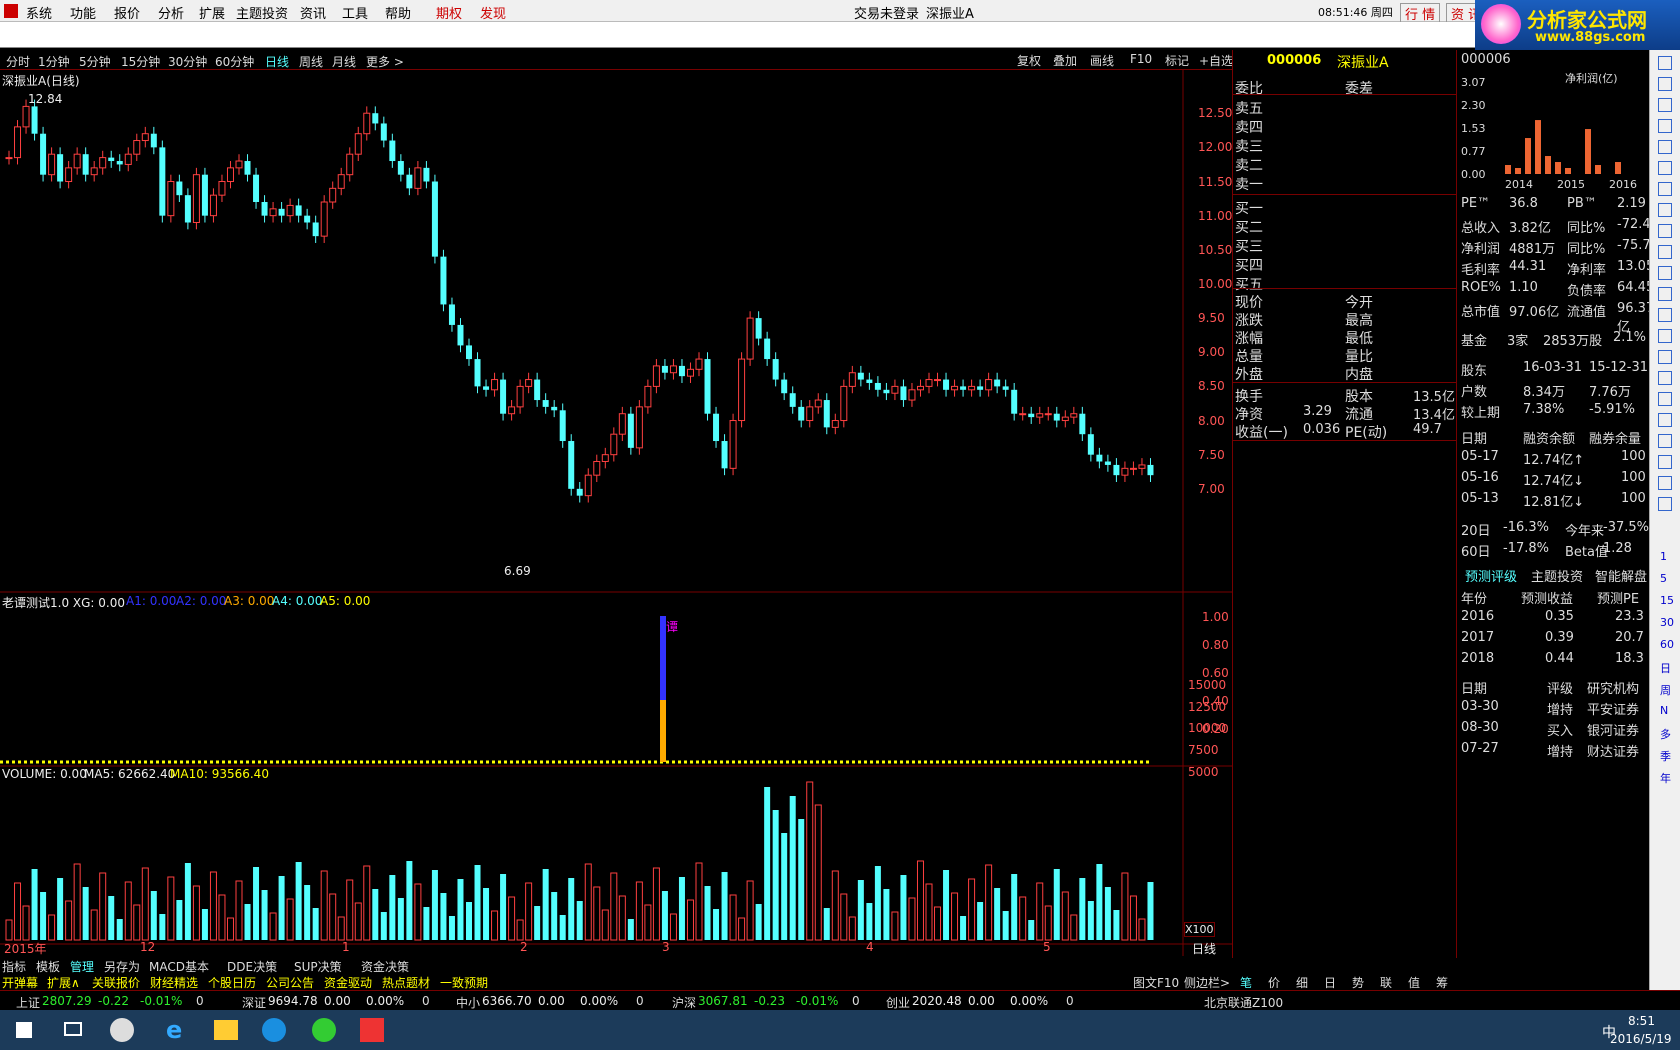 The height and width of the screenshot is (1050, 1680). I want to click on menu-item: 系统, so click(39, 12).